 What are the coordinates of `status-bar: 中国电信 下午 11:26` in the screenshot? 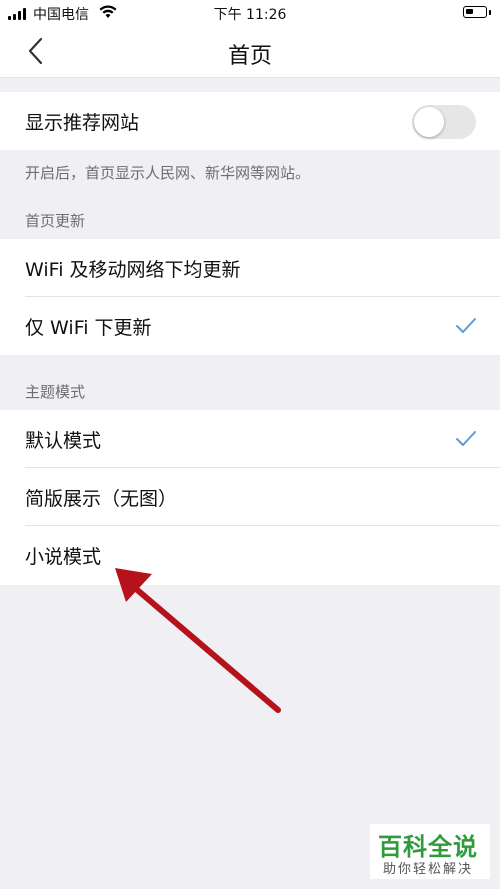 It's located at (250, 13).